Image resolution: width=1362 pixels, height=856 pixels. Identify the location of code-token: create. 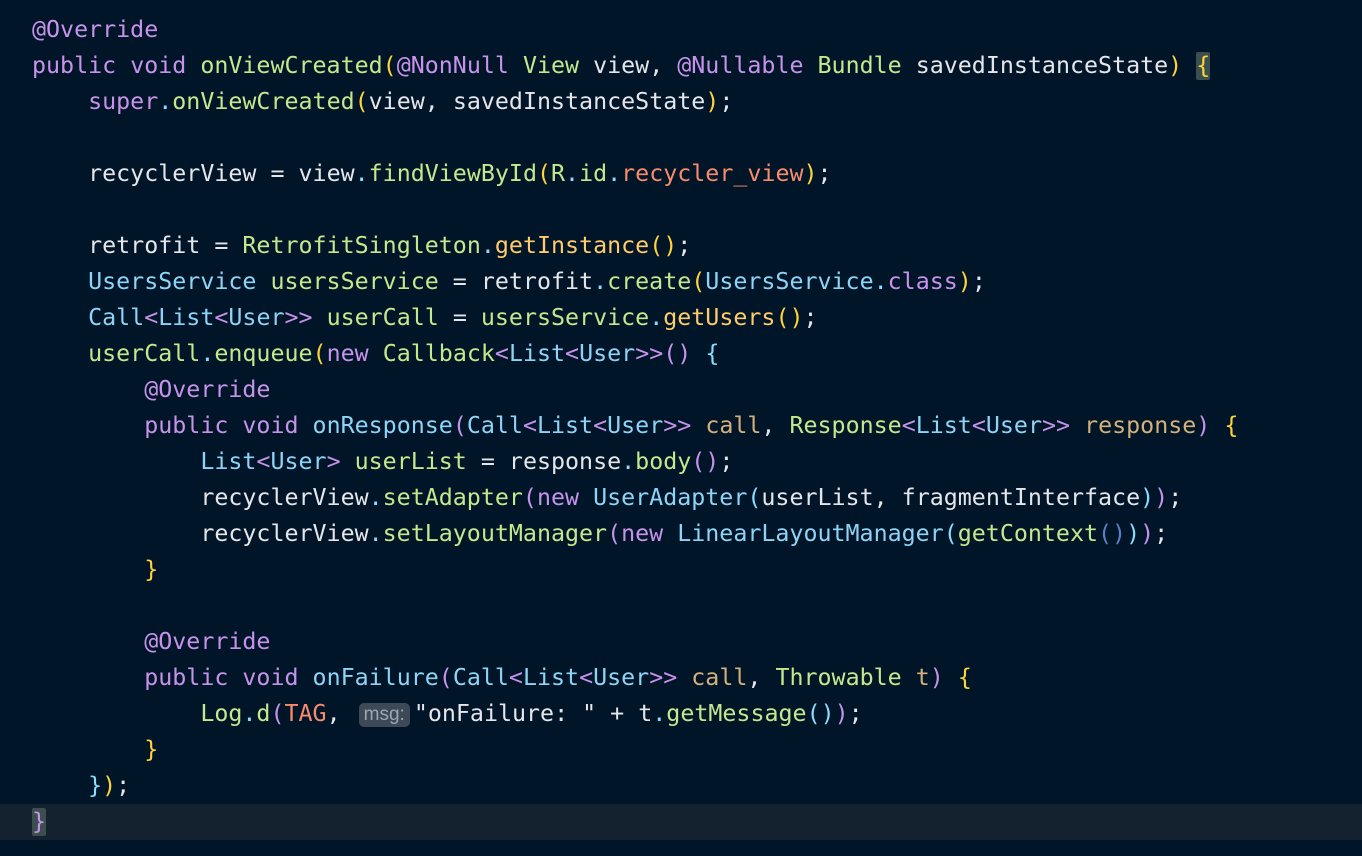
(649, 281).